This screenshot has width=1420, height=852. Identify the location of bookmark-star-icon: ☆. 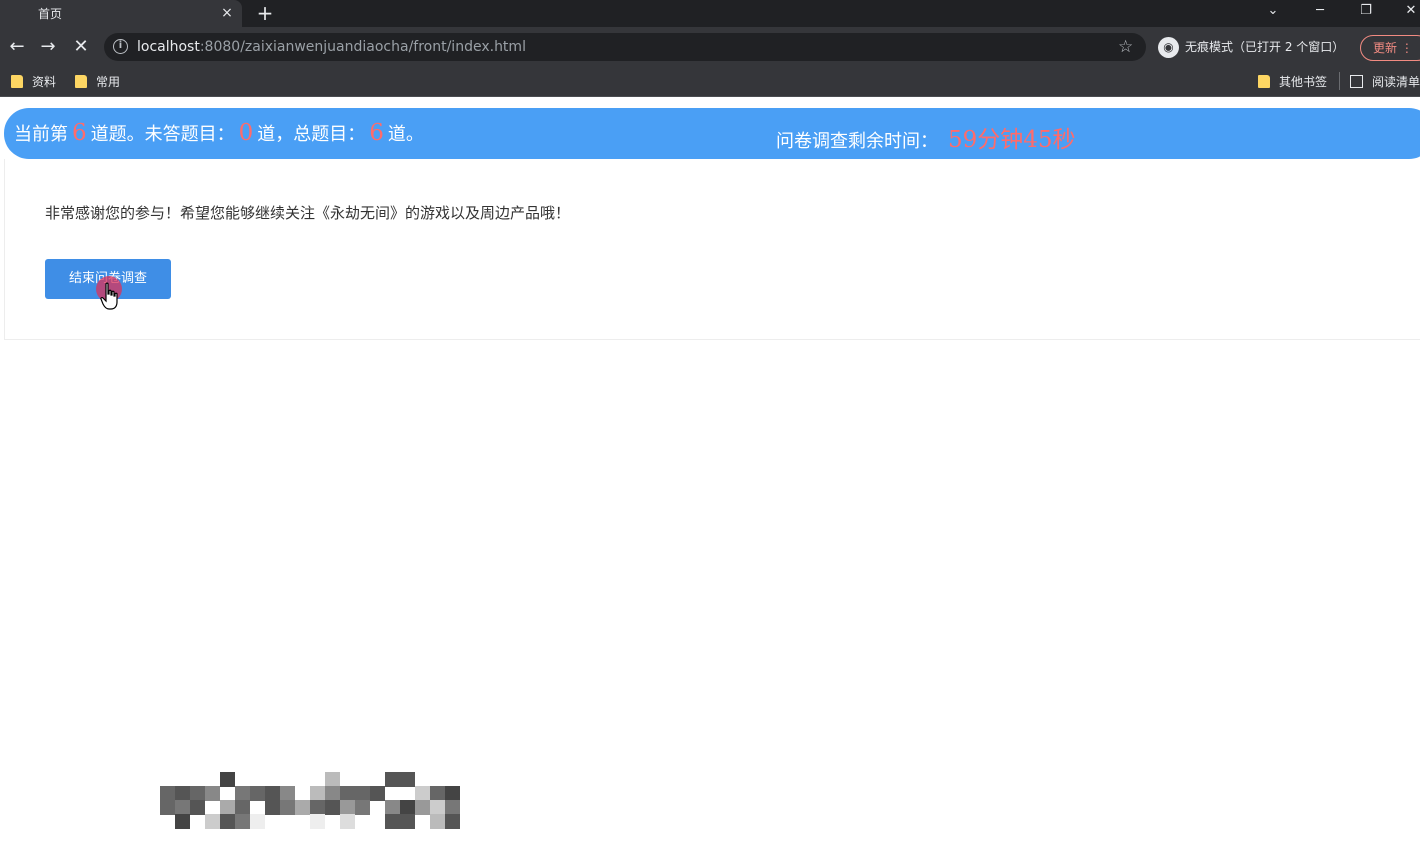
(1125, 47).